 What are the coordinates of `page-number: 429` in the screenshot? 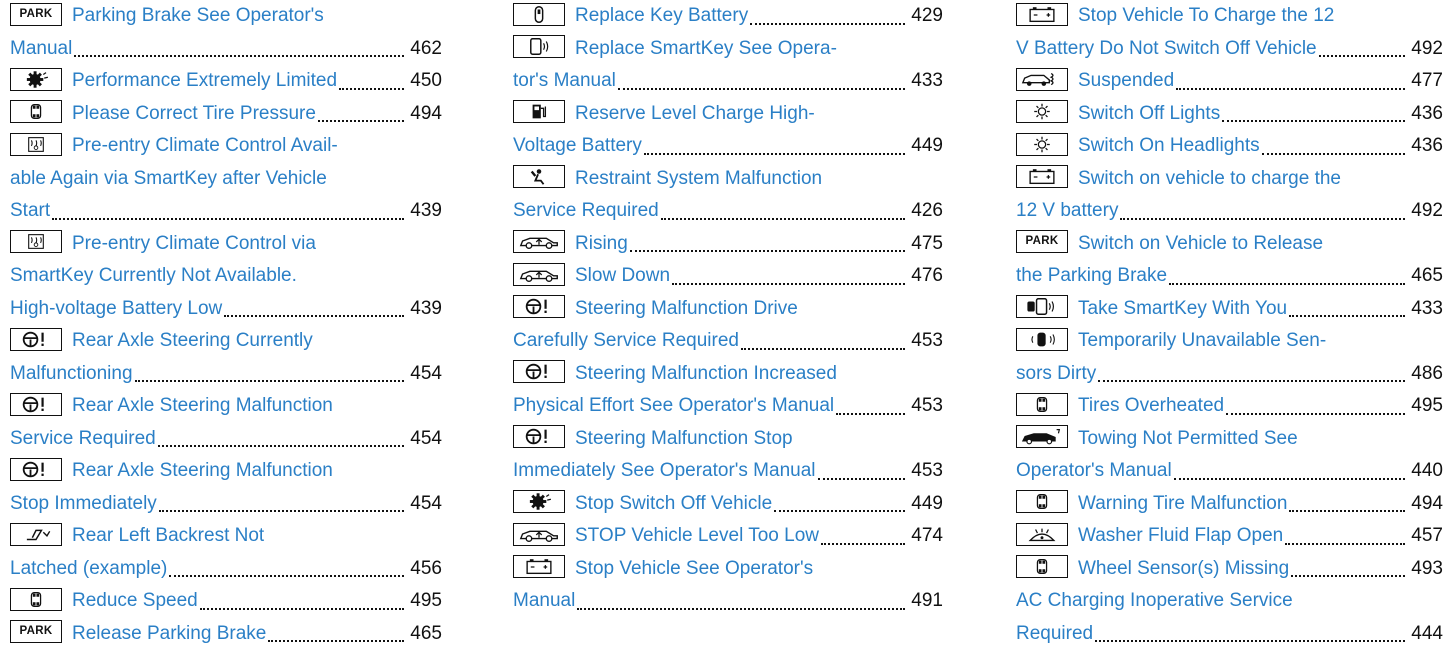 It's located at (925, 16).